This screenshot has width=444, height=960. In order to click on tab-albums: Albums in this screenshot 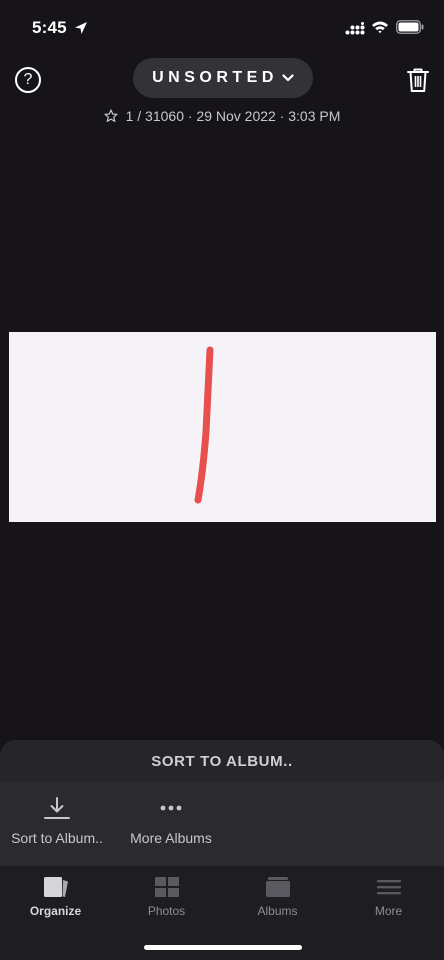, I will do `click(277, 897)`.